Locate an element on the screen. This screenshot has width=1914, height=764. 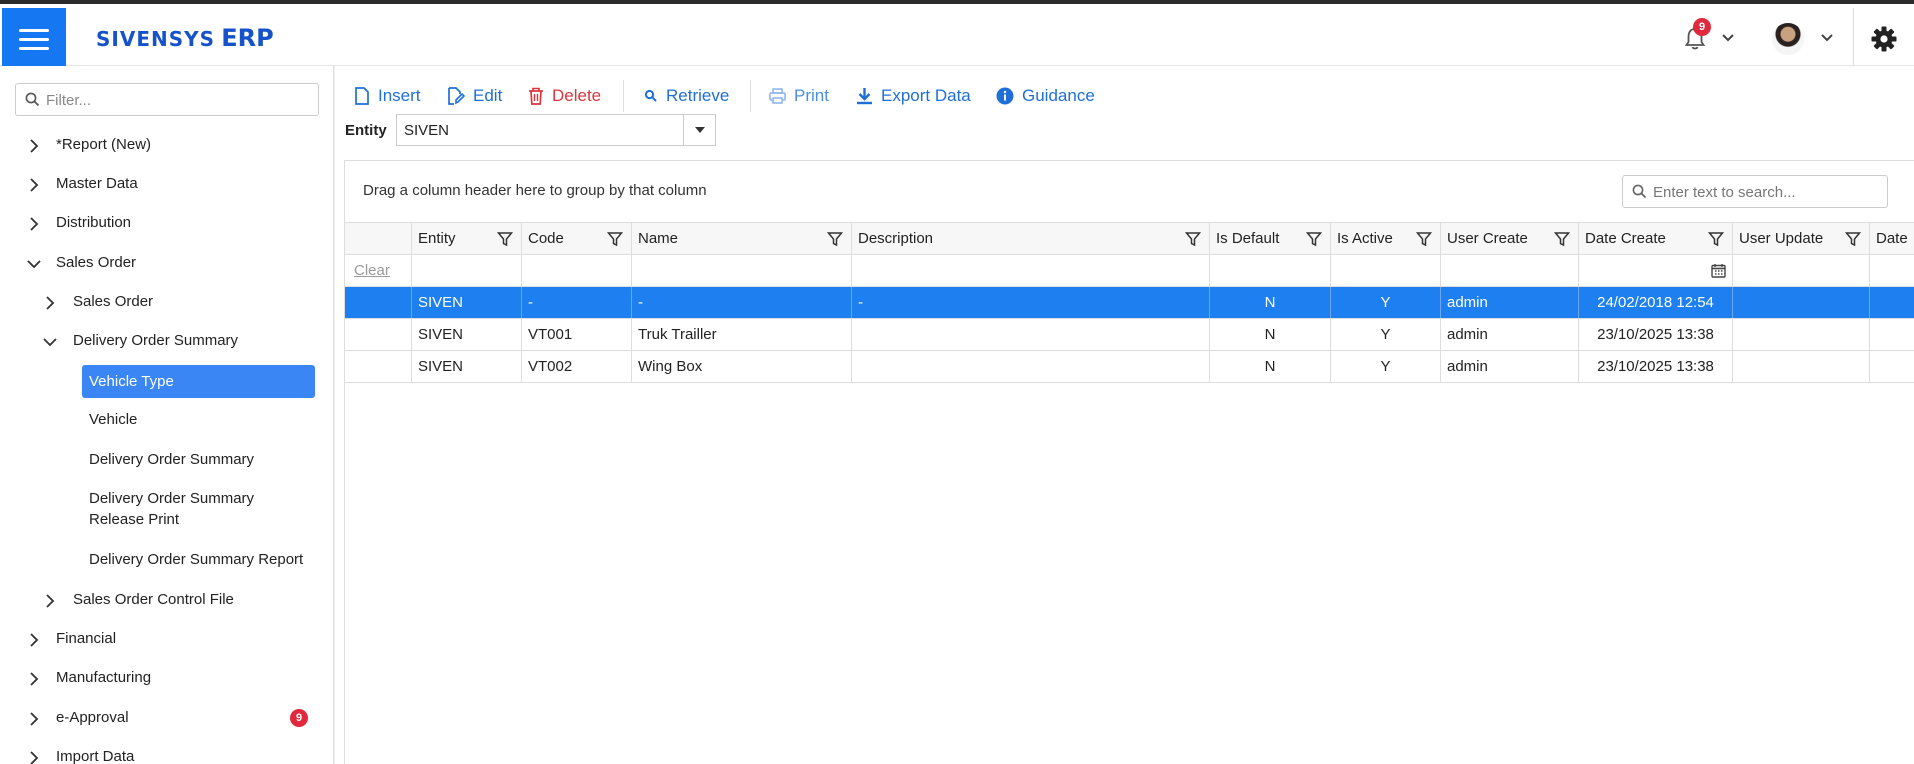
column-header-user-update: User Update is located at coordinates (1800, 238).